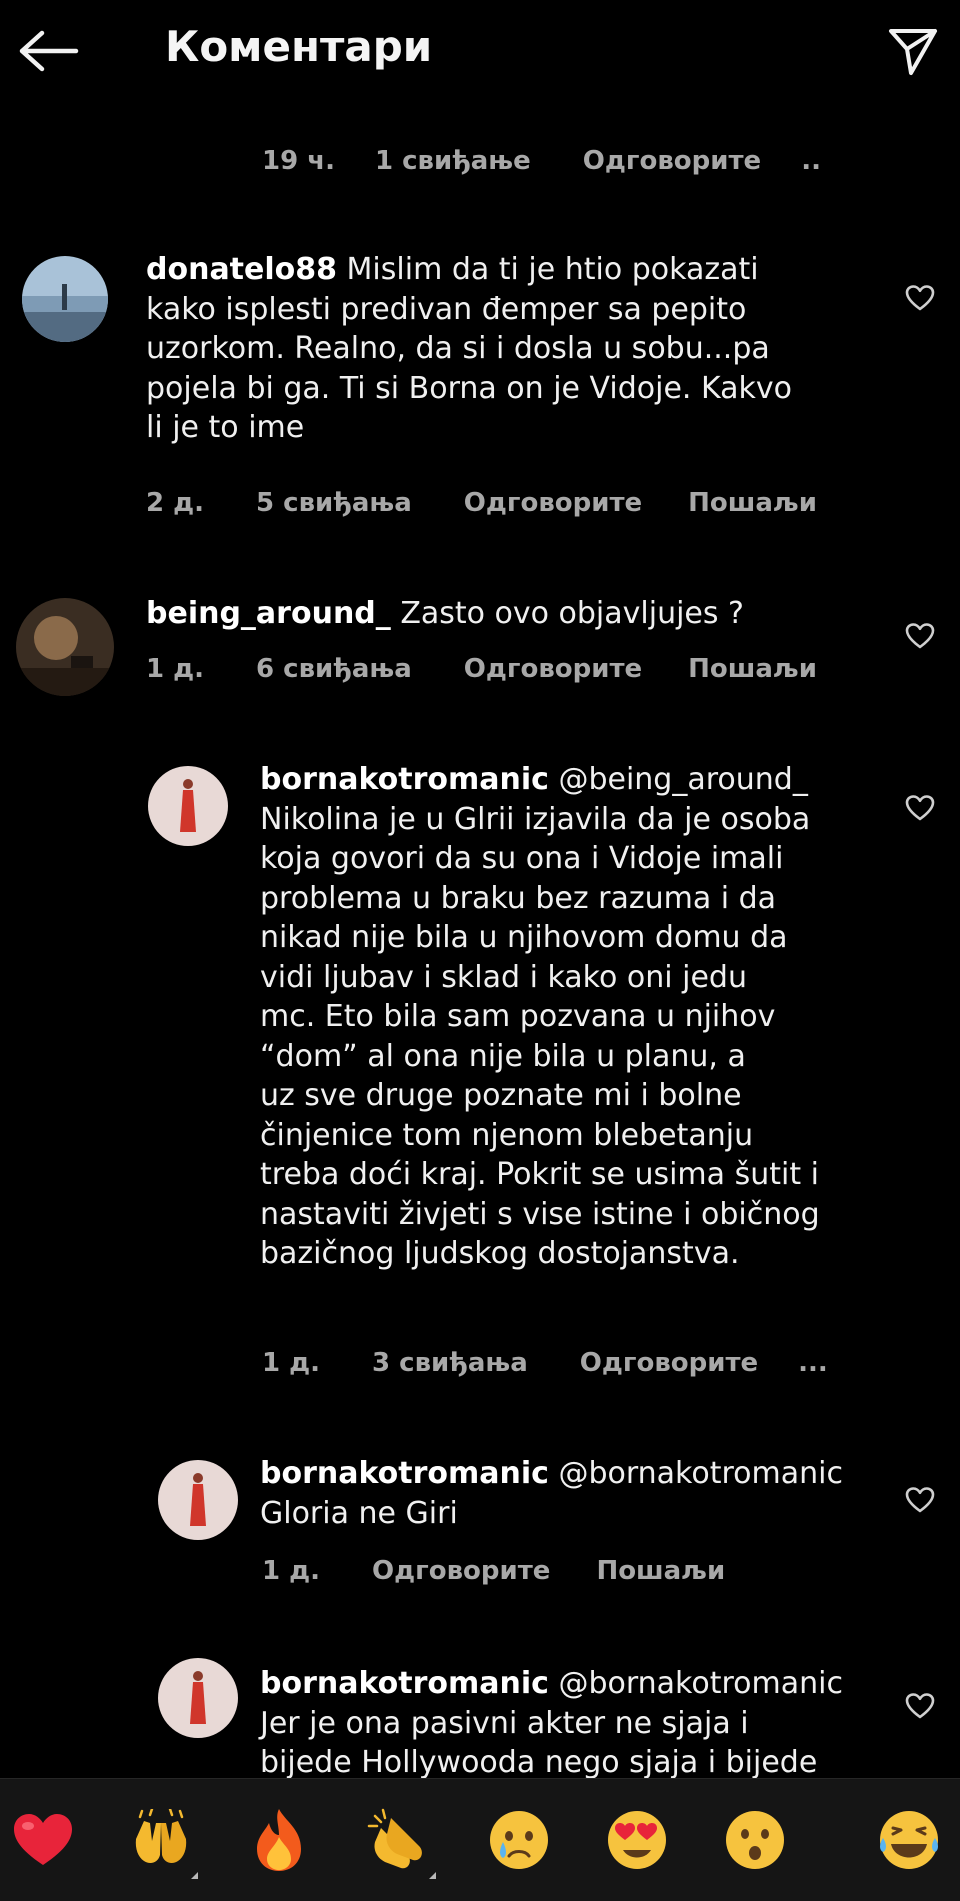  I want to click on send-icon, so click(913, 52).